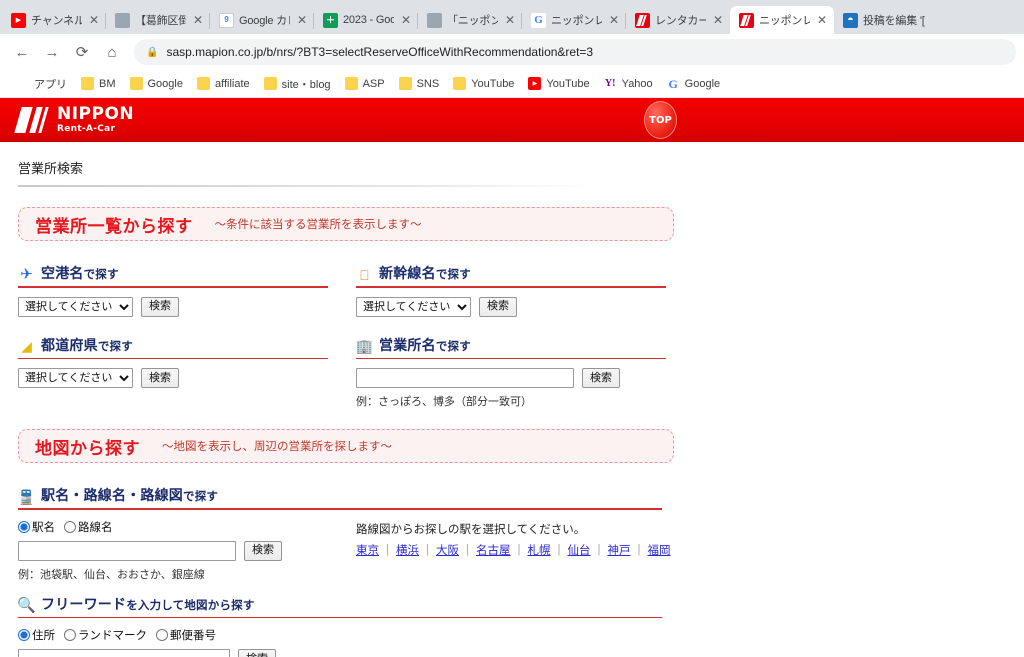 Image resolution: width=1024 pixels, height=657 pixels. I want to click on station-search-input, so click(127, 550).